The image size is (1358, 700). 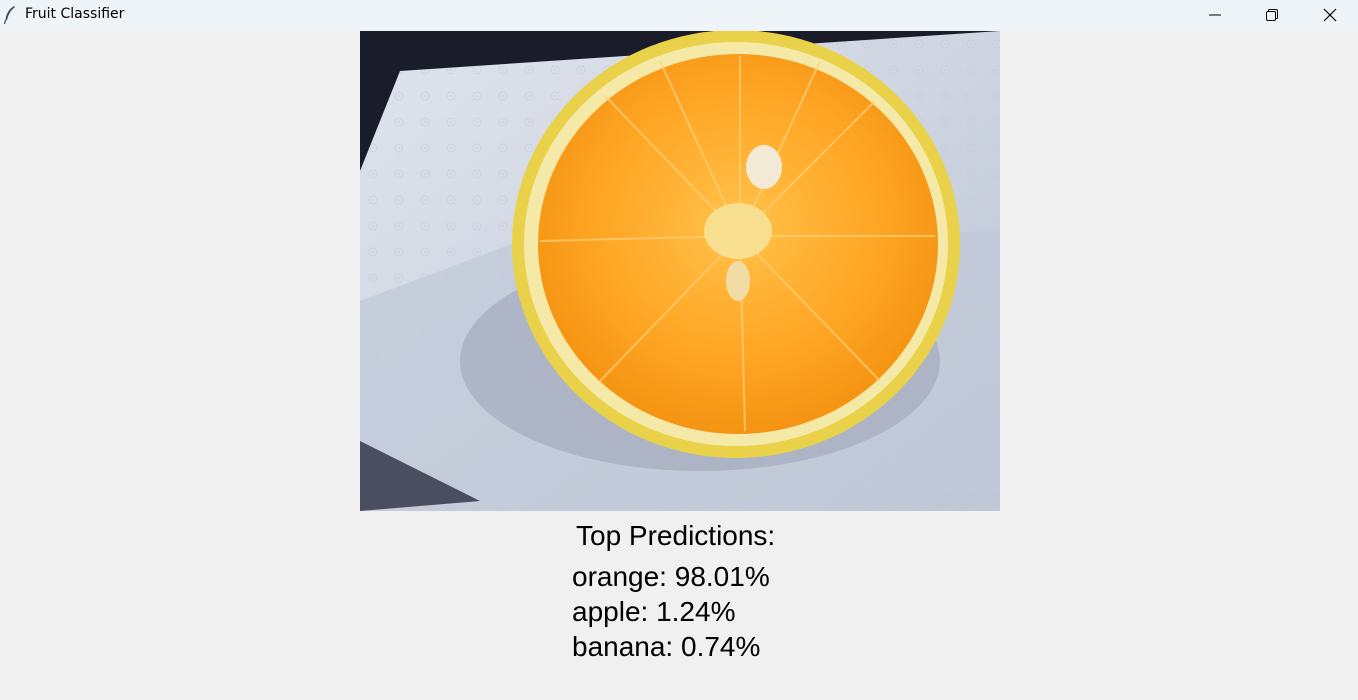 What do you see at coordinates (75, 14) in the screenshot?
I see `window-title: Fruit Classifier` at bounding box center [75, 14].